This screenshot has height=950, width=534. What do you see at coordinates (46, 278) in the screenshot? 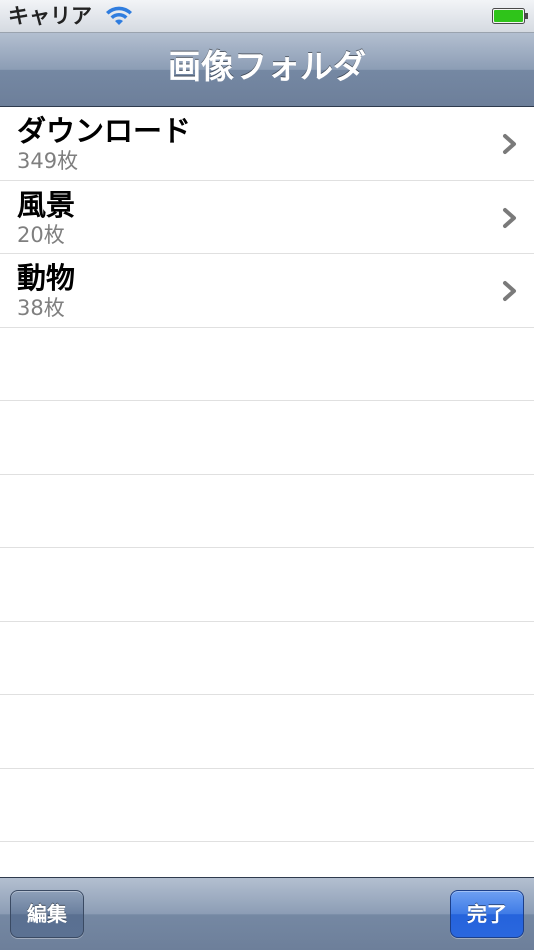
I see `folder-name: 動物` at bounding box center [46, 278].